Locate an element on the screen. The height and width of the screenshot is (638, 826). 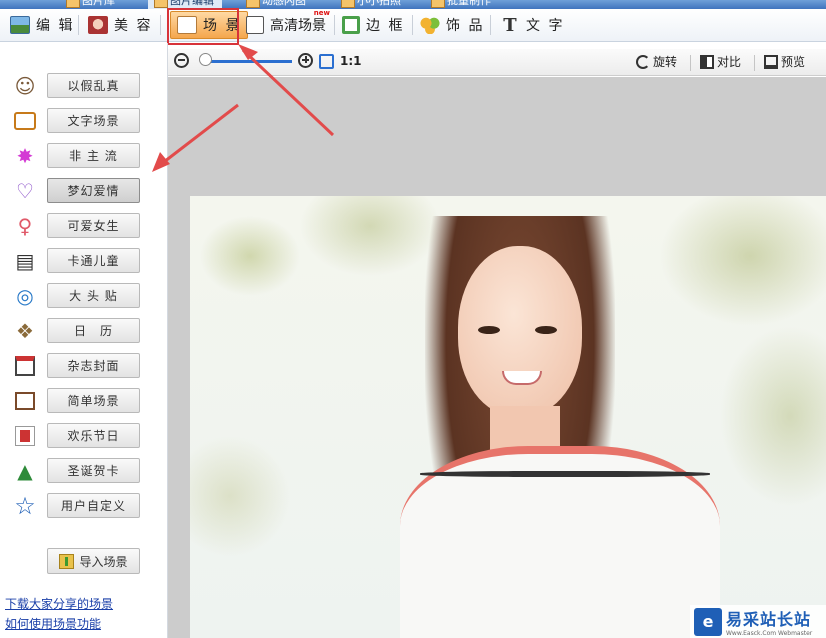
tool-scene: 场 景 is located at coordinates (209, 25).